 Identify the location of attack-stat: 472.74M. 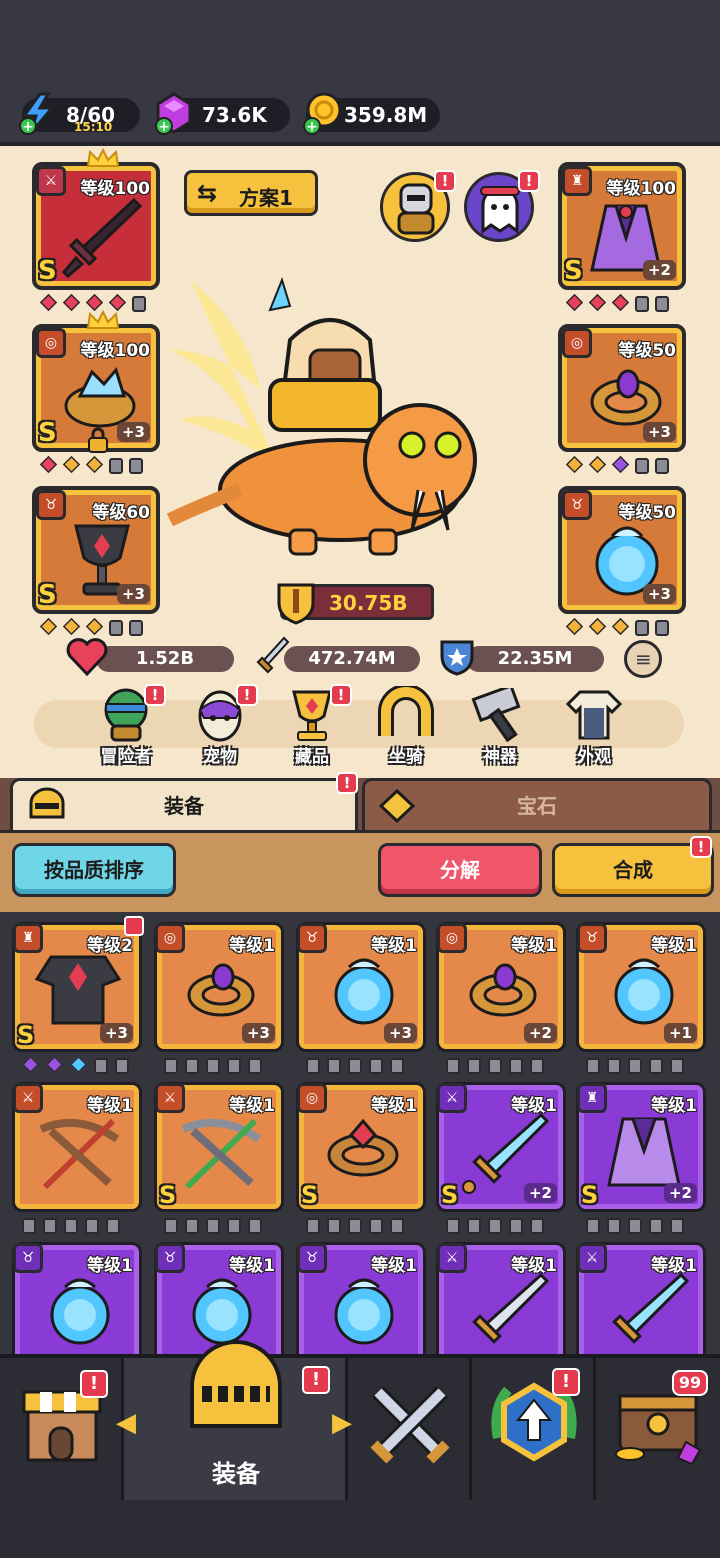
(352, 659).